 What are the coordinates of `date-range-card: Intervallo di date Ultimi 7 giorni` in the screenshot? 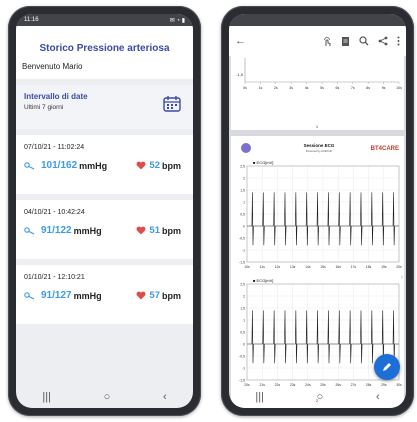 It's located at (104, 107).